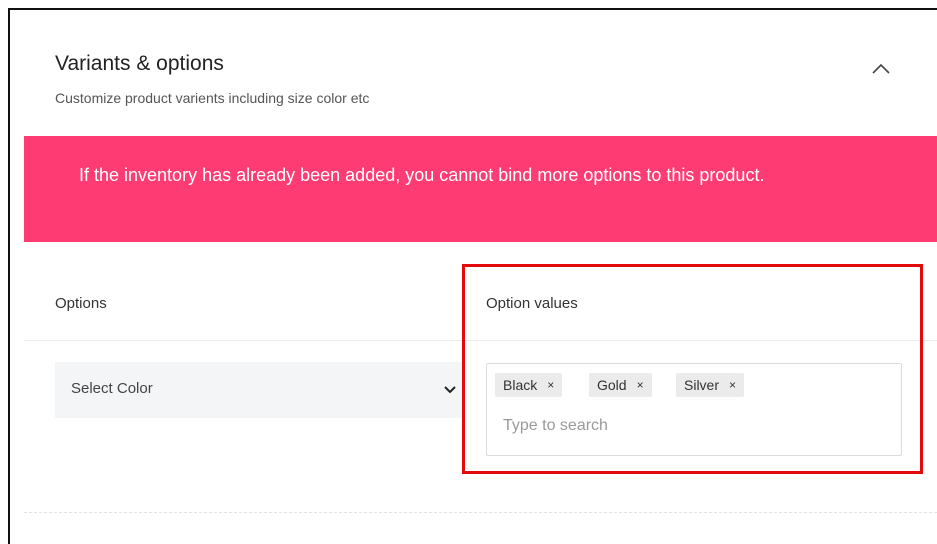  Describe the element at coordinates (81, 303) in the screenshot. I see `options-column-label: Options` at that location.